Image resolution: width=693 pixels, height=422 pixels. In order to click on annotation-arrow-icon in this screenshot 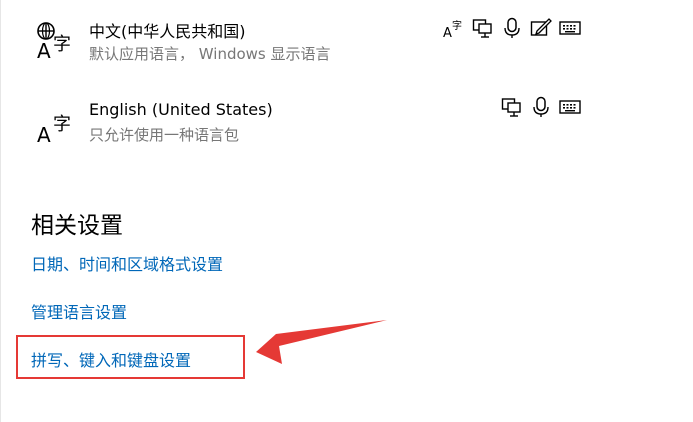, I will do `click(321, 342)`.